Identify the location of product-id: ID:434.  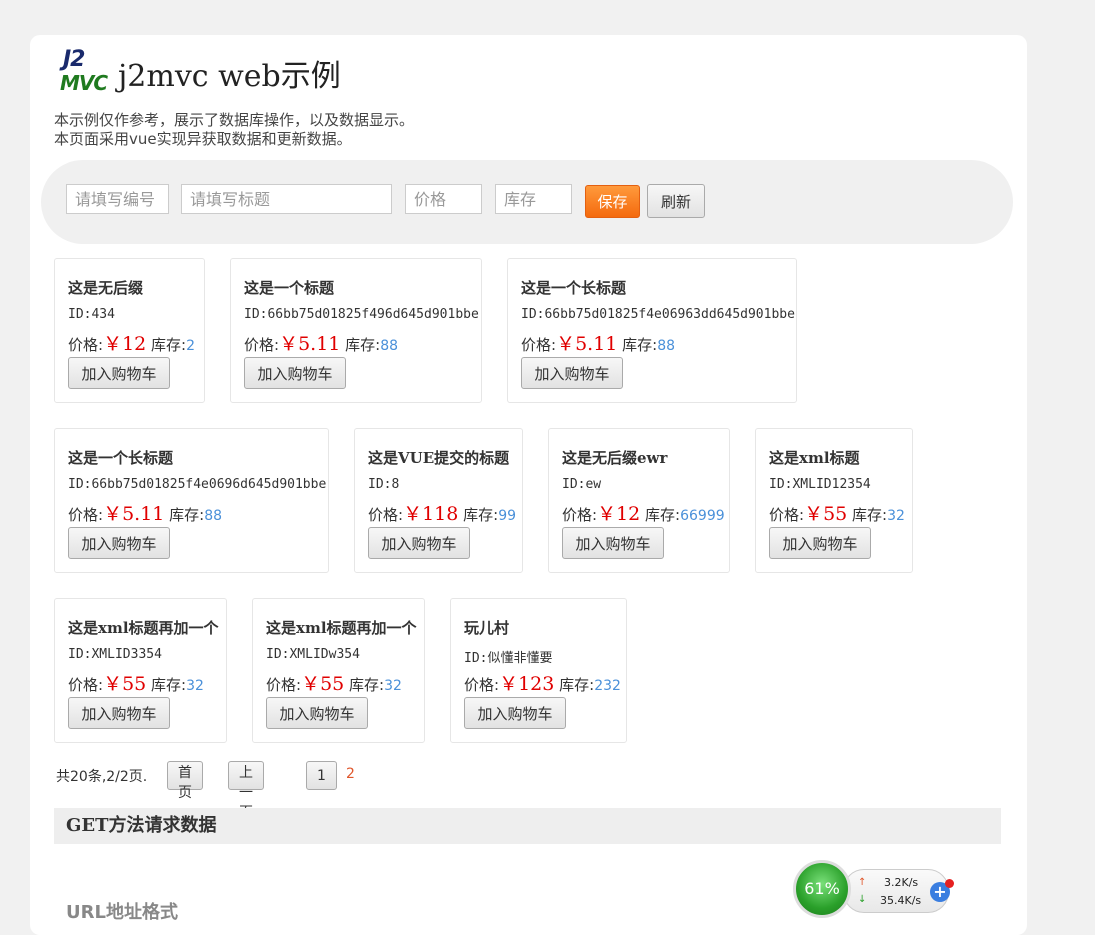
(91, 314).